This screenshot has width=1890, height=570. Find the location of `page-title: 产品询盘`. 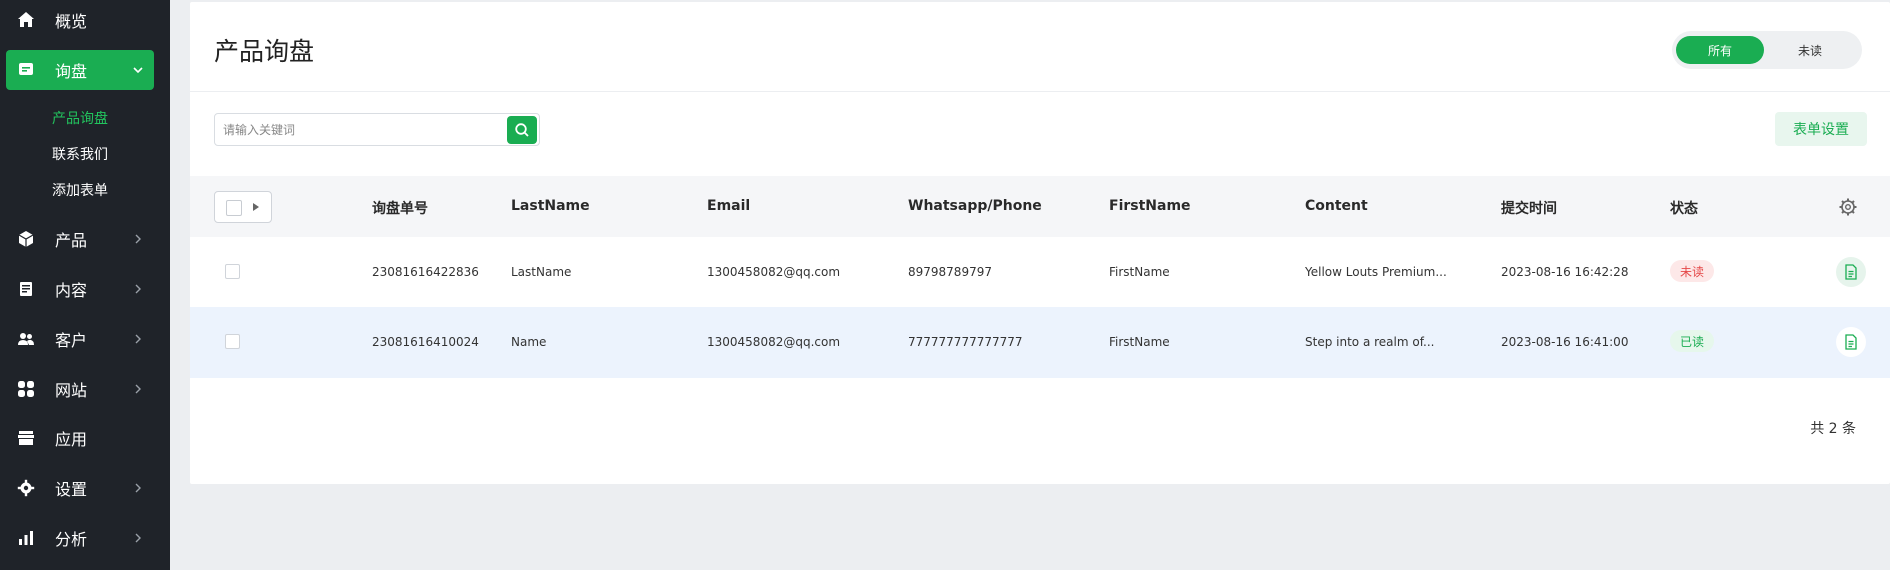

page-title: 产品询盘 is located at coordinates (264, 51).